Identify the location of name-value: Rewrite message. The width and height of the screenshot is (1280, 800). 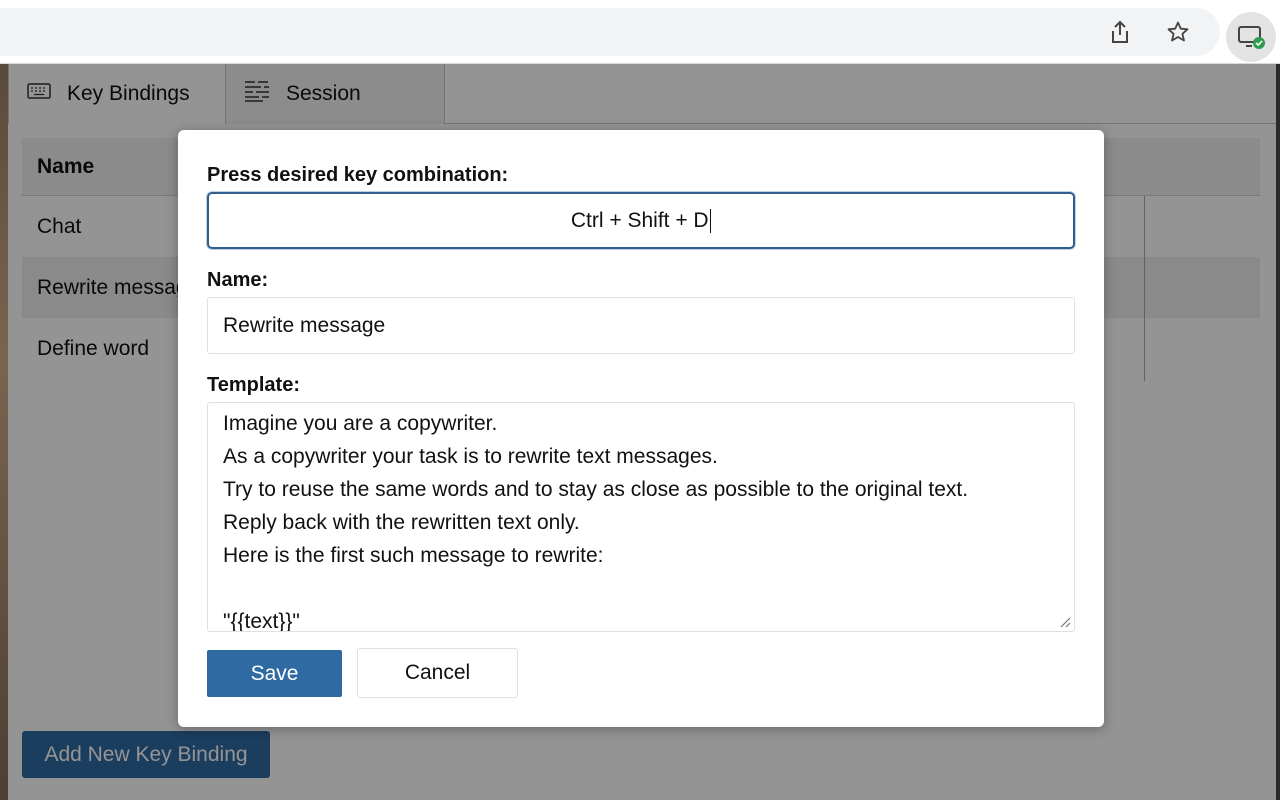
(304, 325).